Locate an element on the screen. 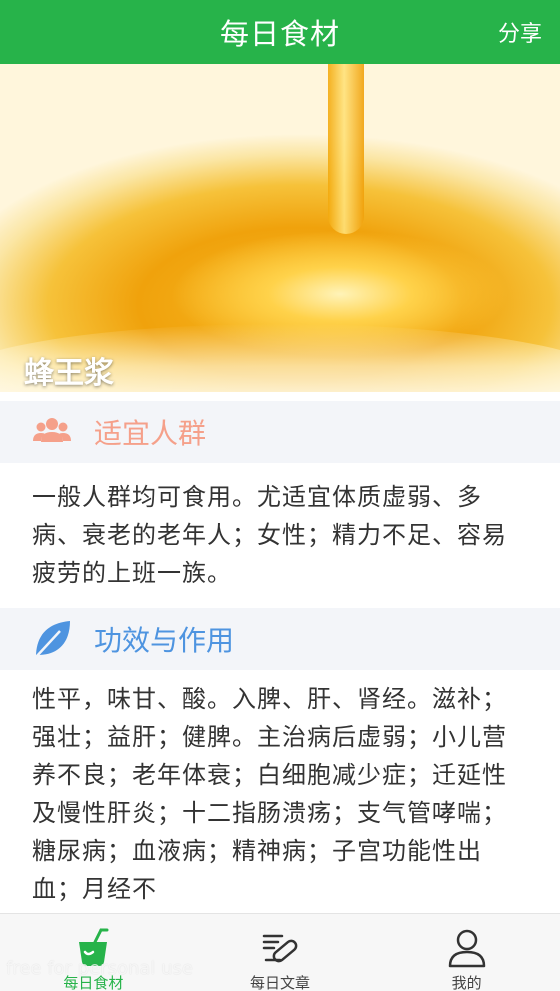 This screenshot has height=991, width=560. tab-daily-ingredients: 每日食材 is located at coordinates (93, 952).